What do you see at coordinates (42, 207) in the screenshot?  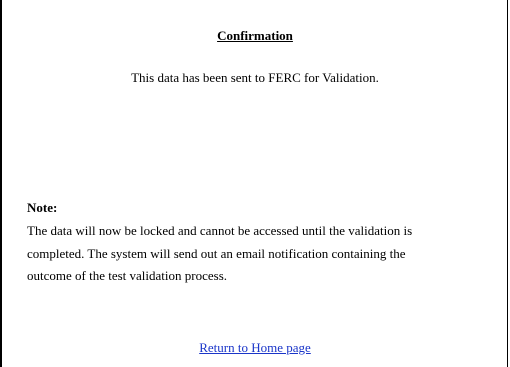 I see `note-heading: Note:` at bounding box center [42, 207].